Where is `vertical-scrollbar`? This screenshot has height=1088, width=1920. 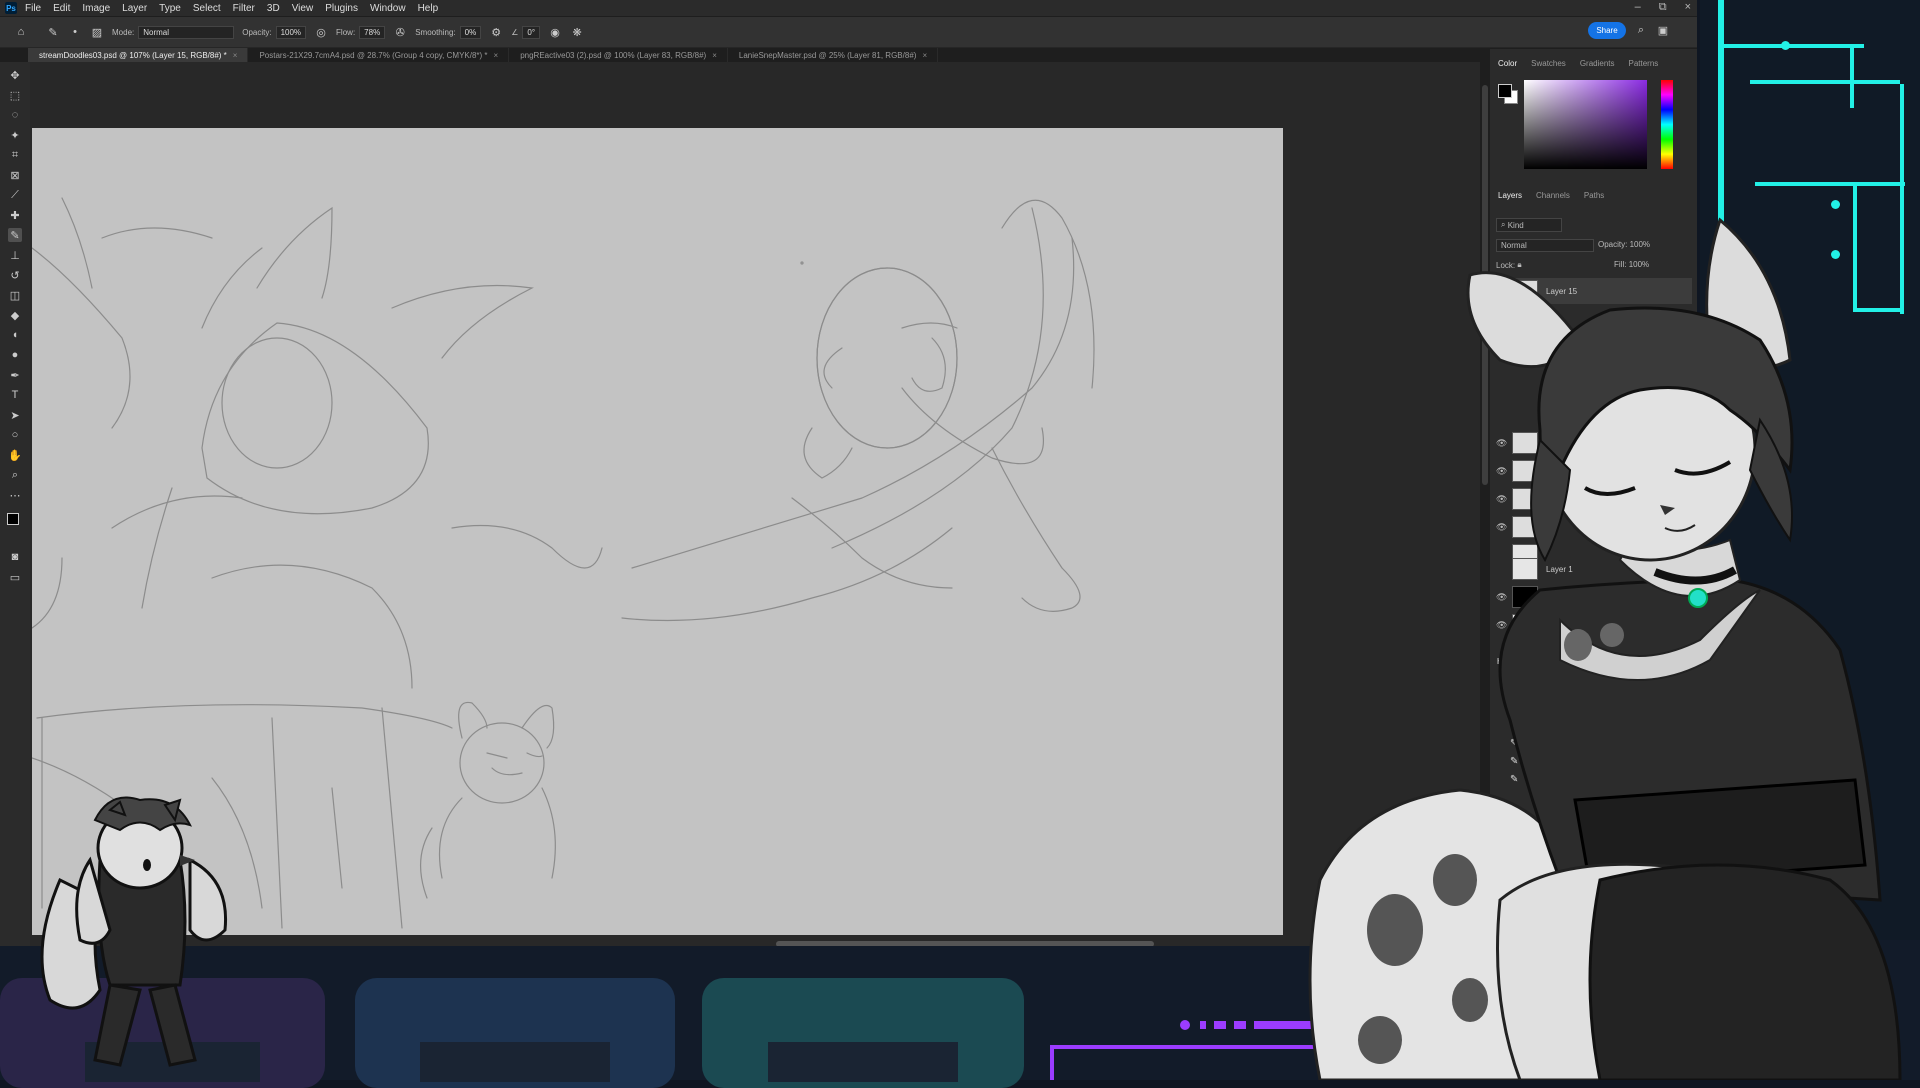 vertical-scrollbar is located at coordinates (1485, 285).